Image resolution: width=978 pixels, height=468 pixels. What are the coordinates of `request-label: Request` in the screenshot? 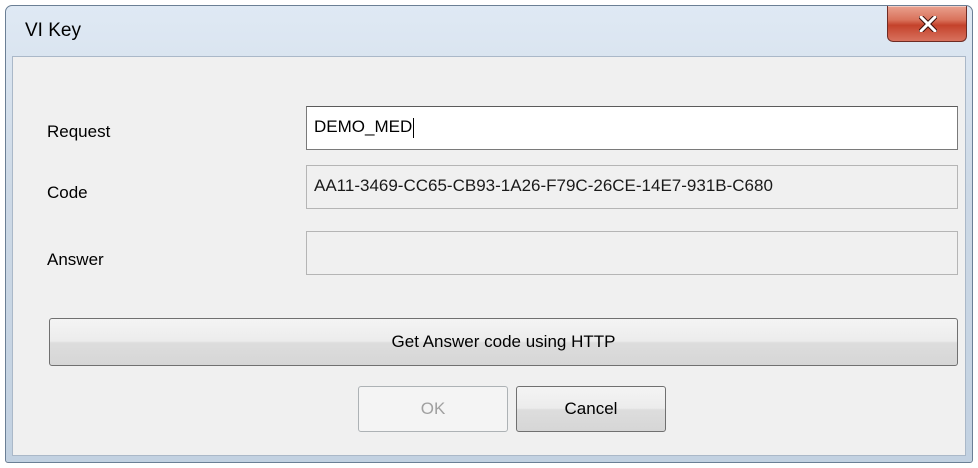 It's located at (79, 131).